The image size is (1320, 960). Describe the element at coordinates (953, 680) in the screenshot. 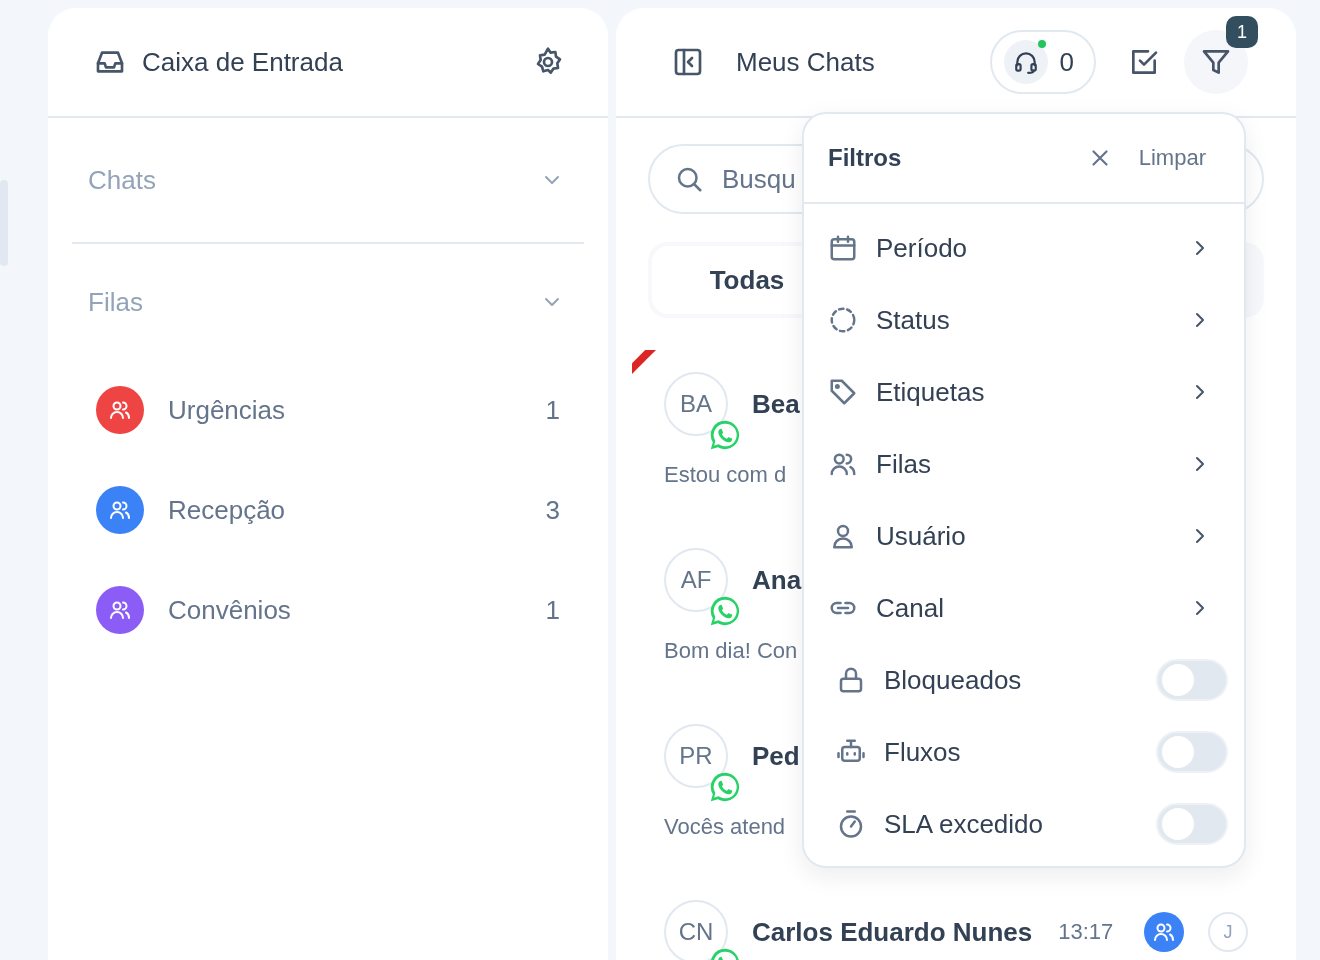

I see `filter-label: Bloqueados` at that location.